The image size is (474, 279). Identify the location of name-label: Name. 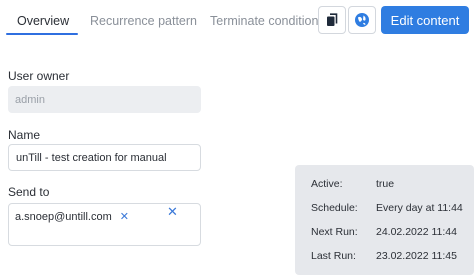
(24, 135).